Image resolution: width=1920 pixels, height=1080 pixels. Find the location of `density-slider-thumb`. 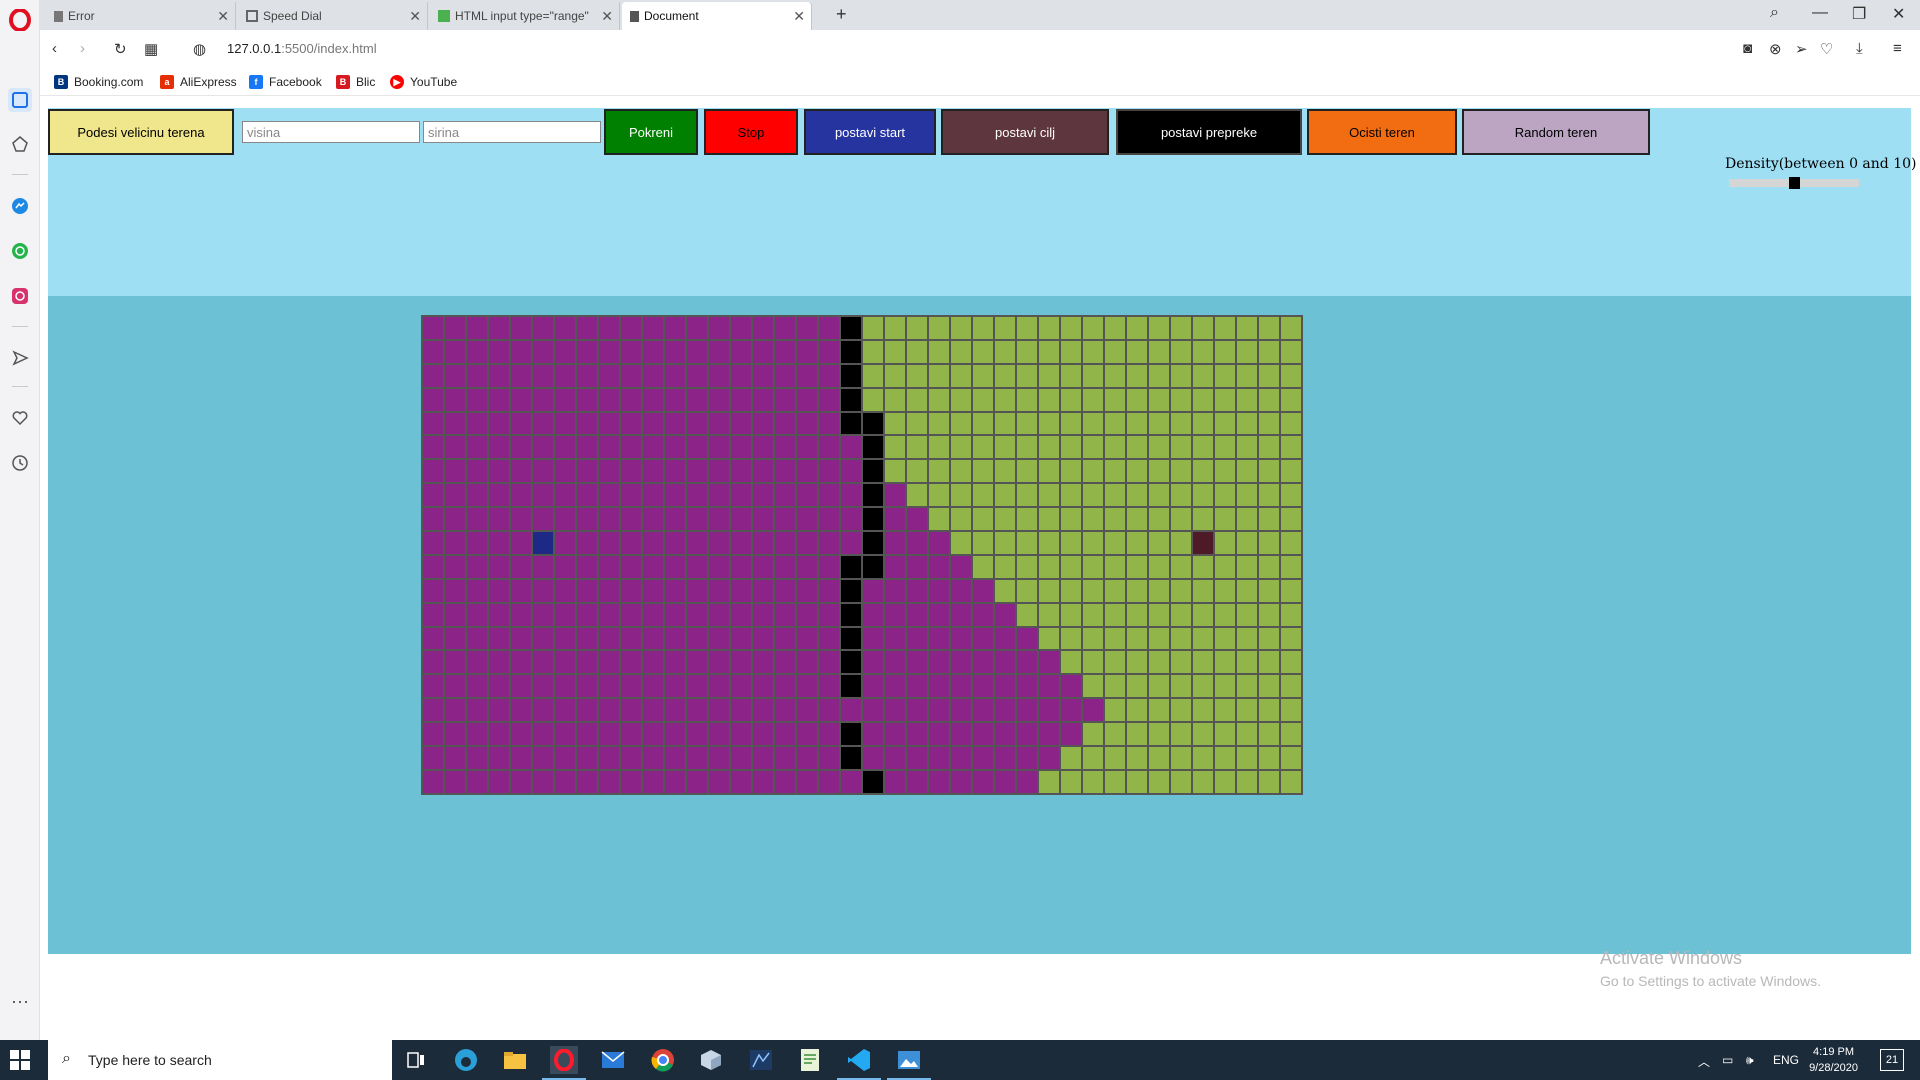

density-slider-thumb is located at coordinates (1794, 183).